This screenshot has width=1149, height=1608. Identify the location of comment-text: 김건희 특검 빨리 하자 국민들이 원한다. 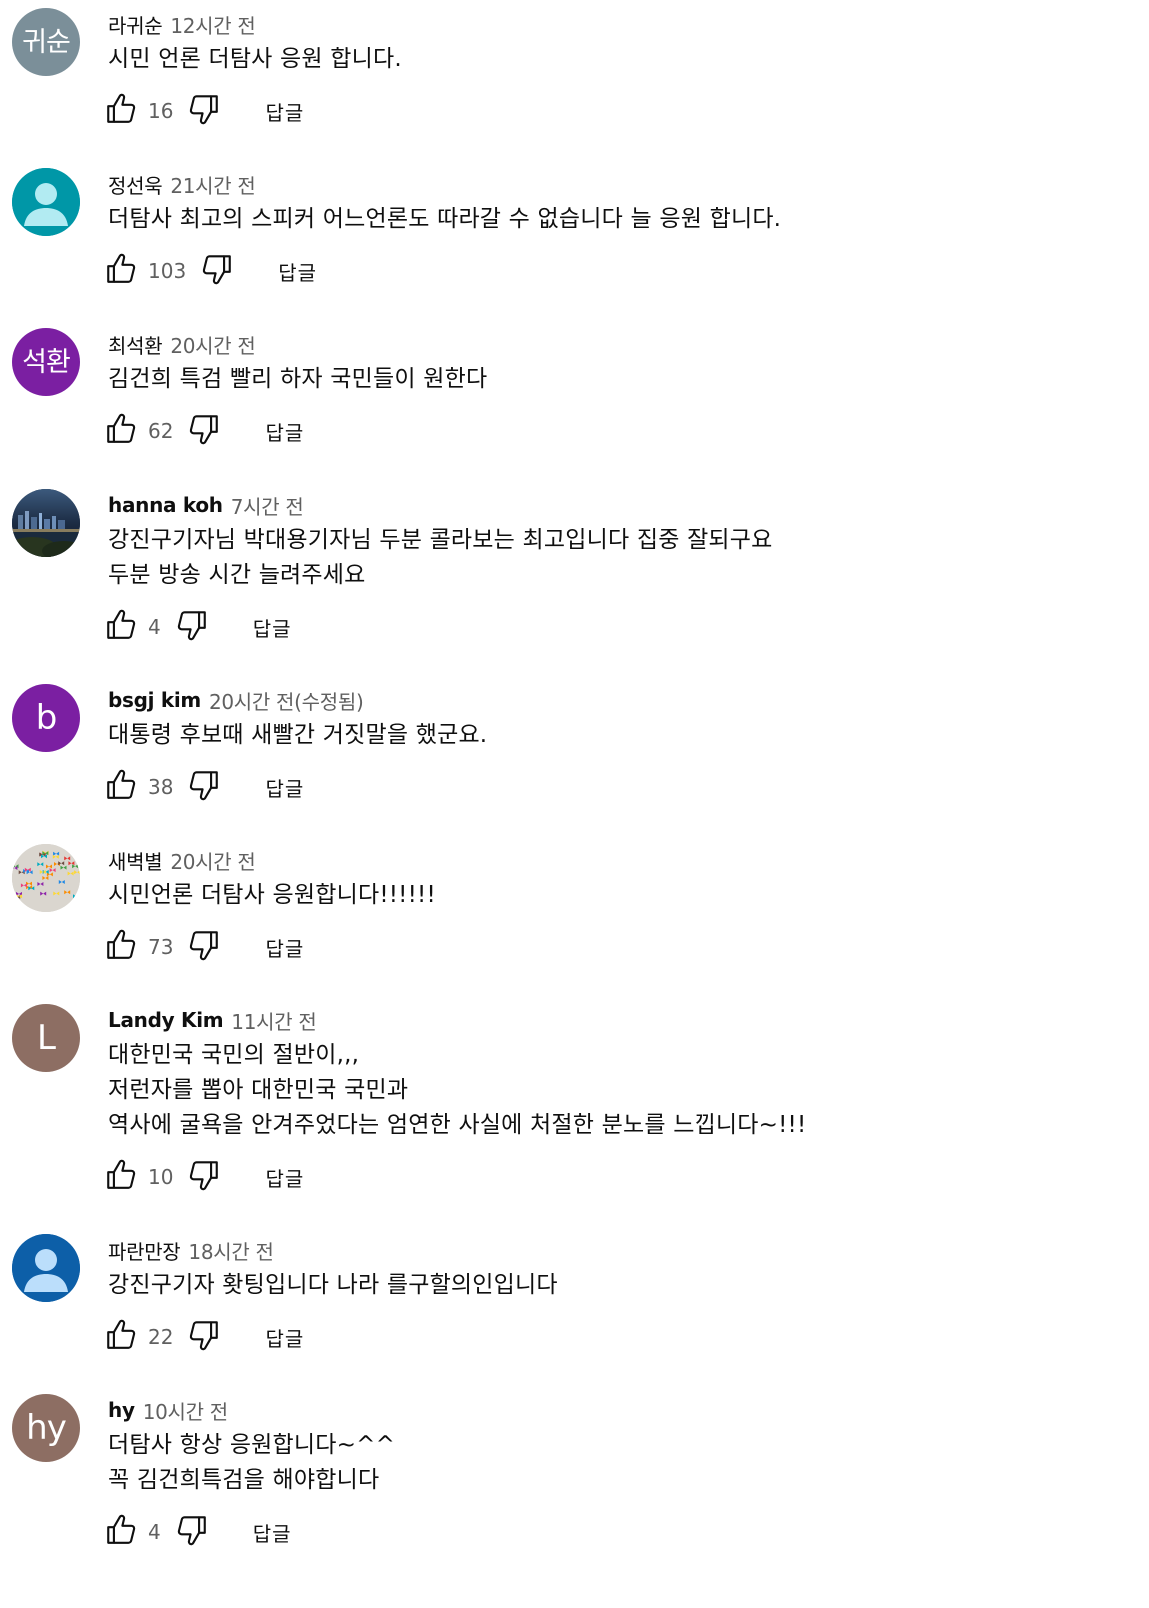
(297, 379).